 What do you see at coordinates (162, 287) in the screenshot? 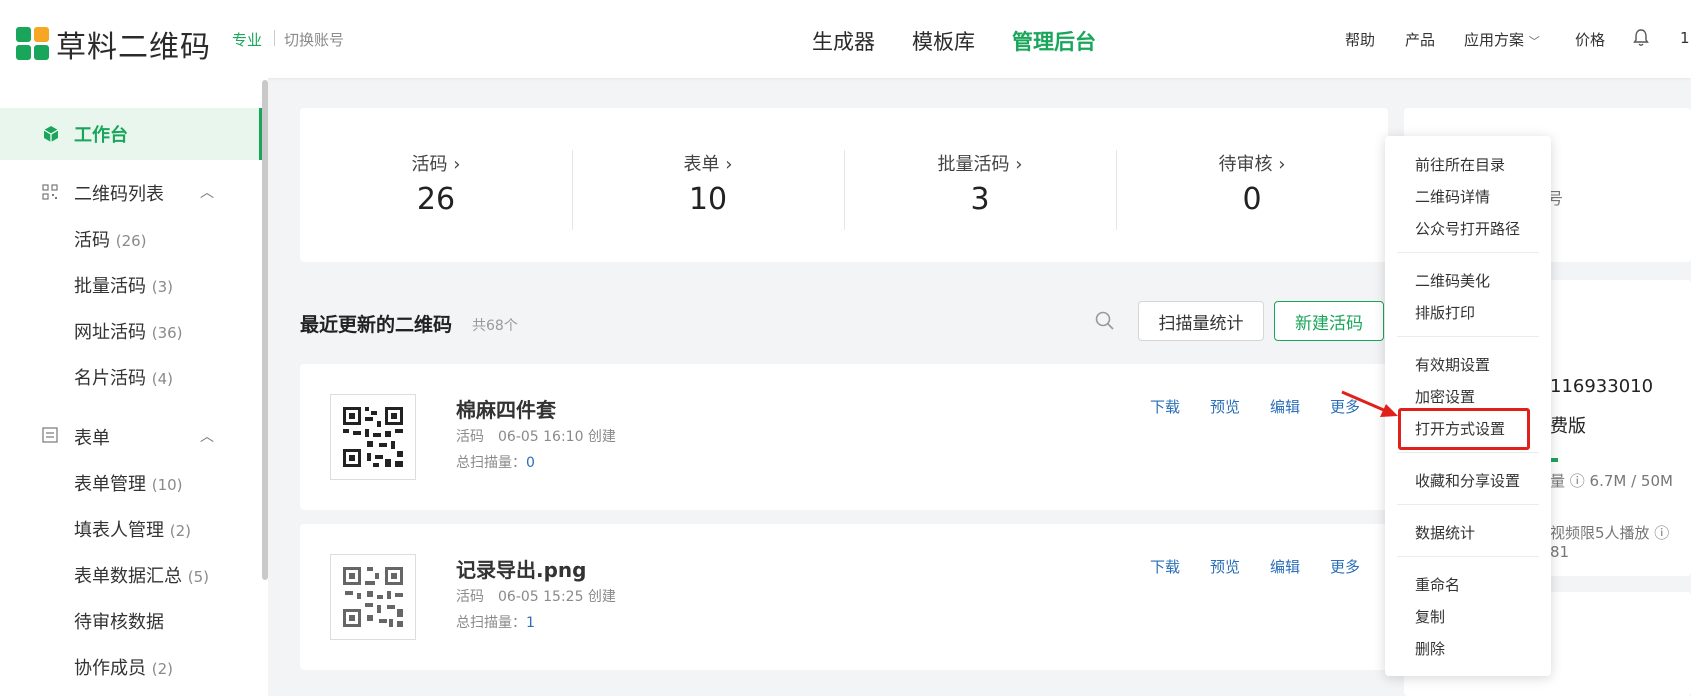
I see `sidebar-item-count: (3)` at bounding box center [162, 287].